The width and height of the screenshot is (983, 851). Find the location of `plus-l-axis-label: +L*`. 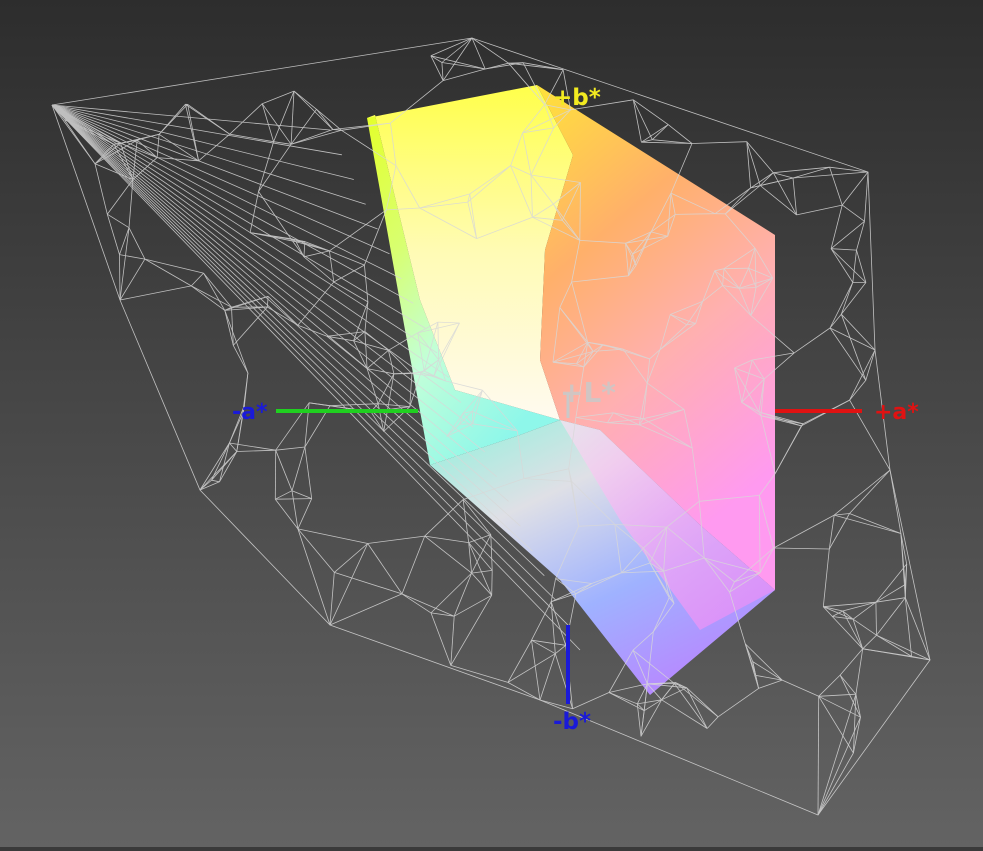

plus-l-axis-label: +L* is located at coordinates (588, 392).